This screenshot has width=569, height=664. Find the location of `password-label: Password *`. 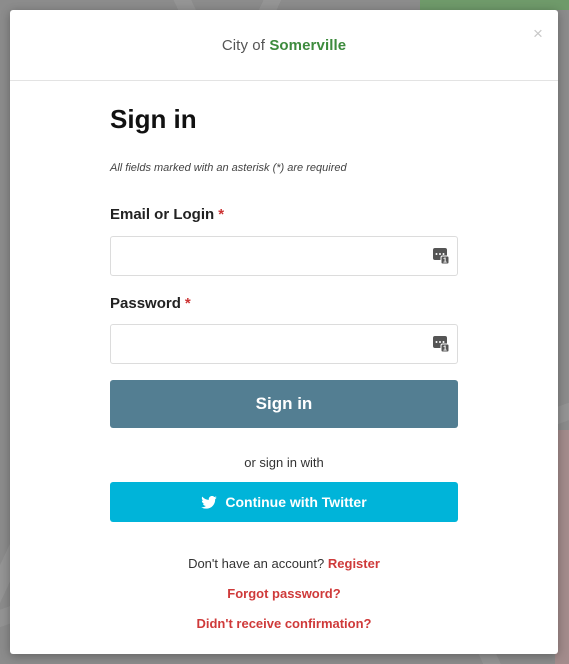

password-label: Password * is located at coordinates (150, 303).